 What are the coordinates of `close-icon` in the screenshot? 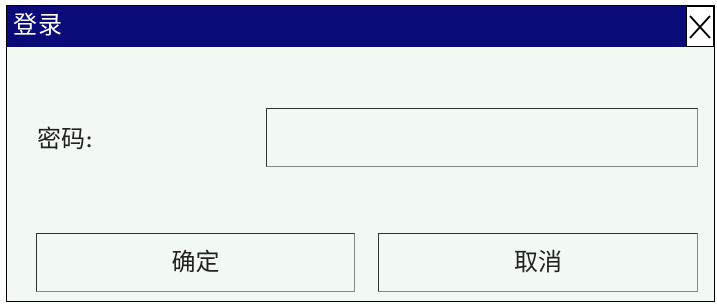 It's located at (700, 27).